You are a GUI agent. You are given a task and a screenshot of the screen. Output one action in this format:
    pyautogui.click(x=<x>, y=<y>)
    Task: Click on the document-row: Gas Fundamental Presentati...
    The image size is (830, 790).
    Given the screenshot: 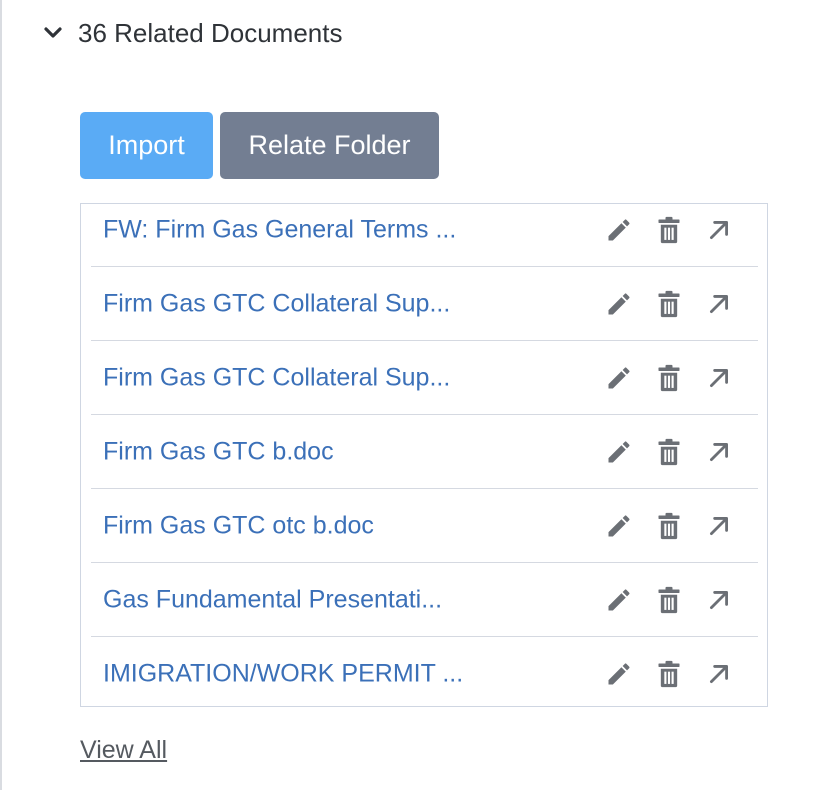 What is the action you would take?
    pyautogui.click(x=424, y=600)
    